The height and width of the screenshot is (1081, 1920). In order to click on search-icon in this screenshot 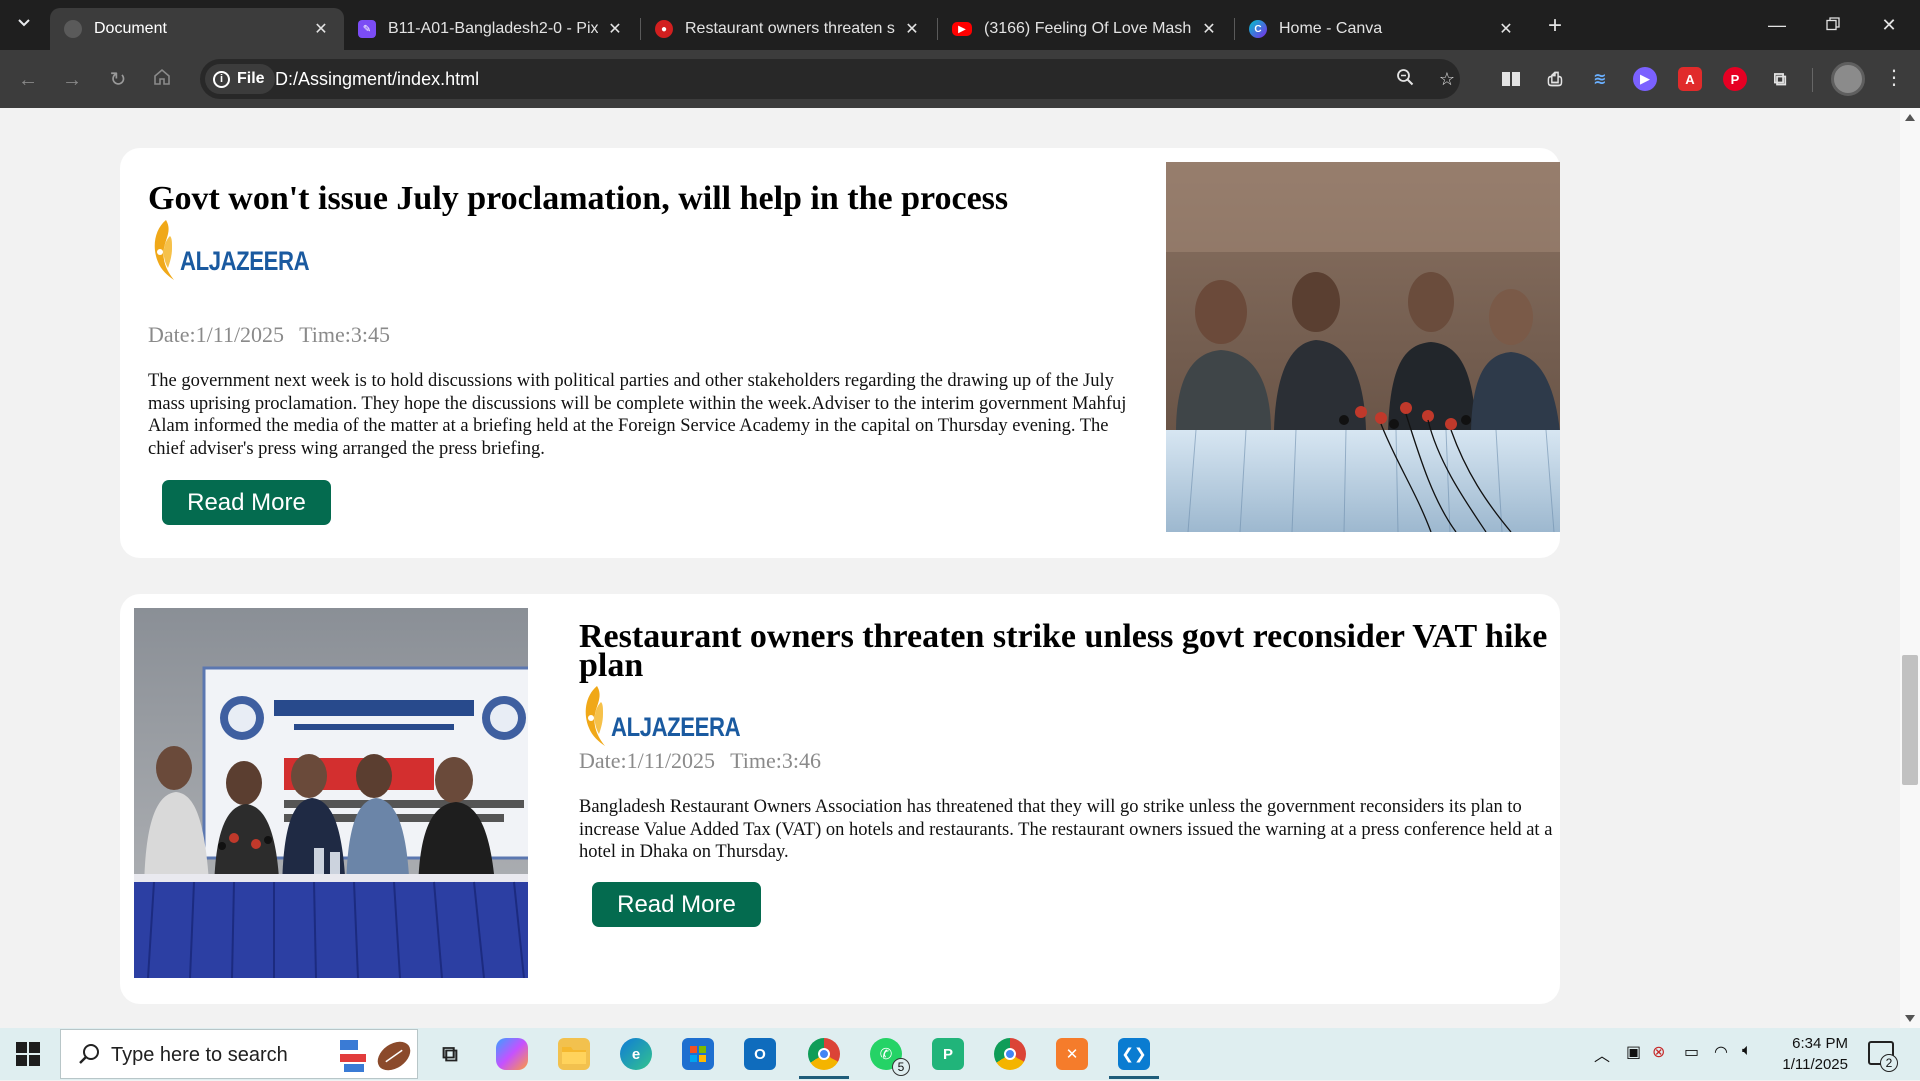, I will do `click(89, 1054)`.